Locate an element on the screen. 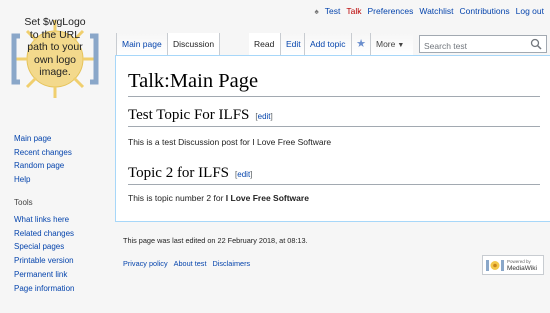 This screenshot has height=313, width=550. search-box is located at coordinates (483, 44).